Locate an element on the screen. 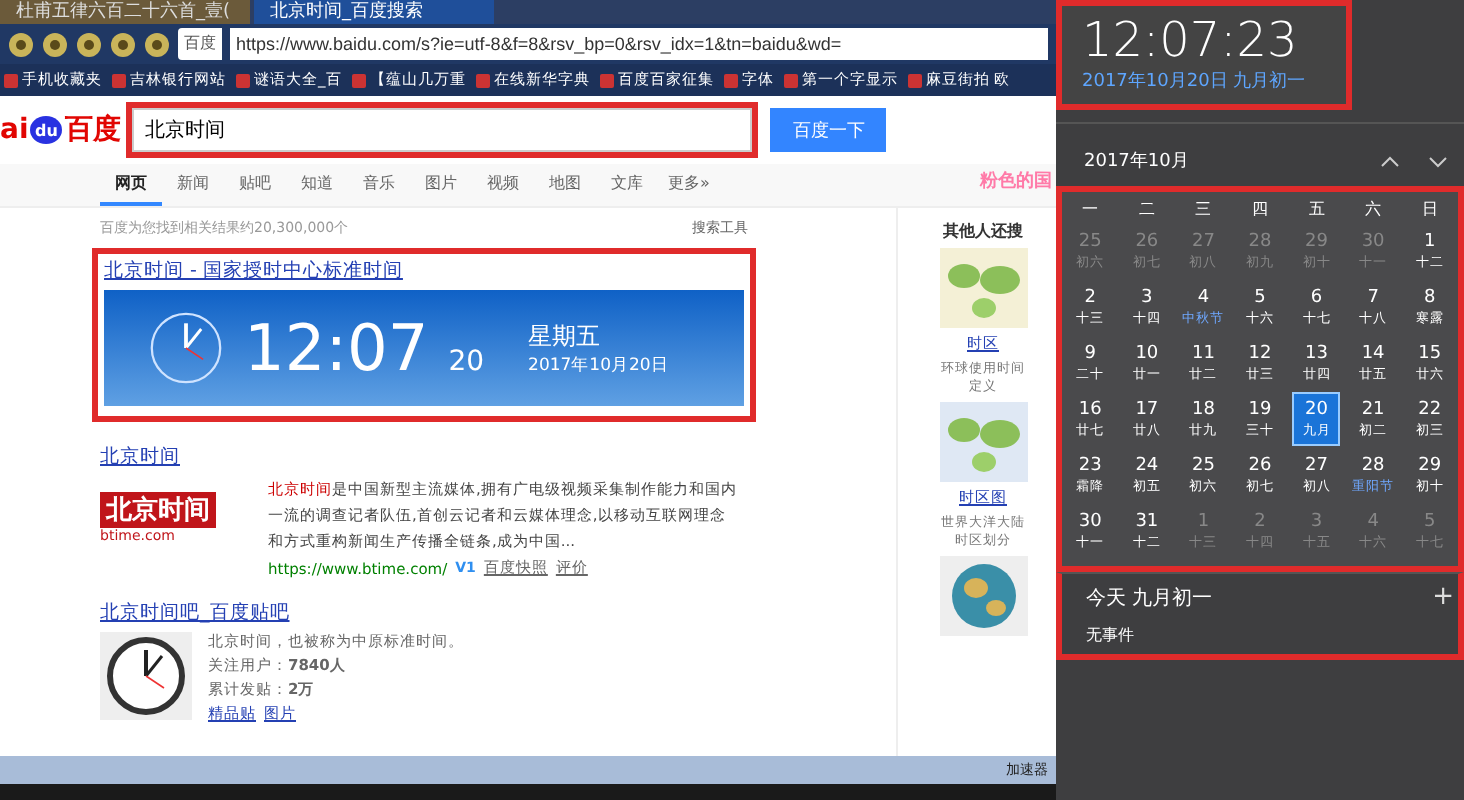 This screenshot has height=800, width=1464. widget-seconds: 20 is located at coordinates (466, 362).